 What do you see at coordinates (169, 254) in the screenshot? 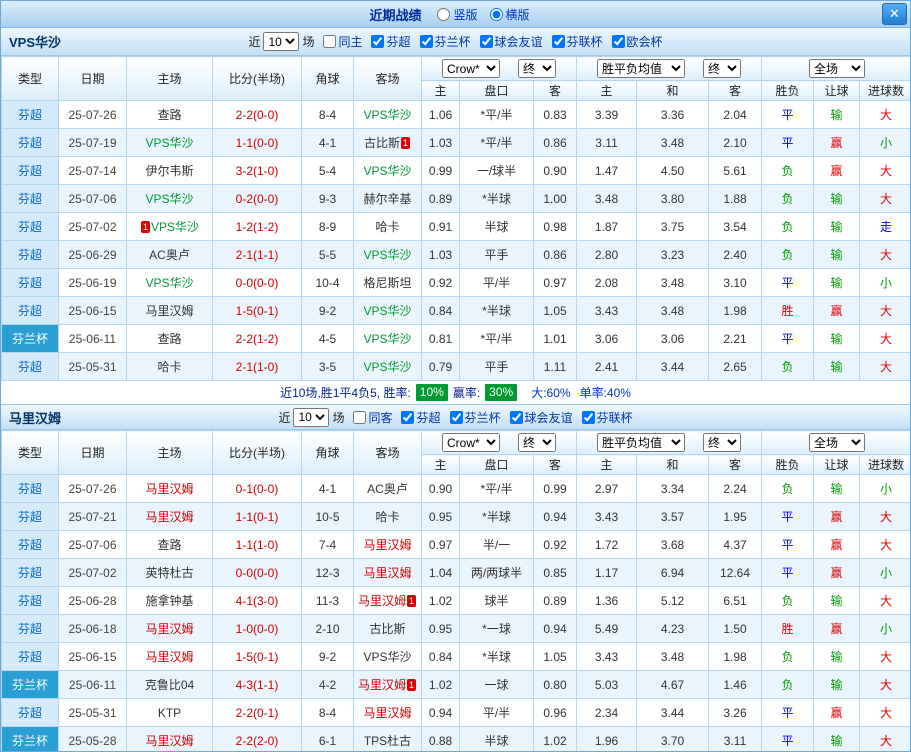
I see `home-team-cell: AC奥卢` at bounding box center [169, 254].